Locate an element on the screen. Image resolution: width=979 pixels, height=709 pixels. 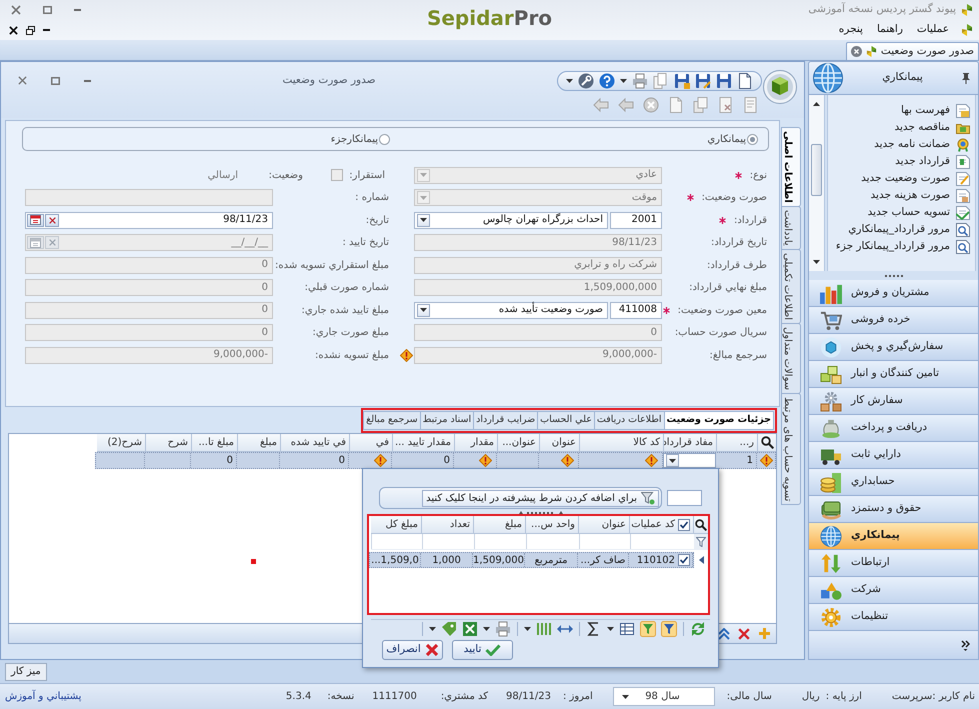
document-tab: صدور صورت وضعیت is located at coordinates (912, 51).